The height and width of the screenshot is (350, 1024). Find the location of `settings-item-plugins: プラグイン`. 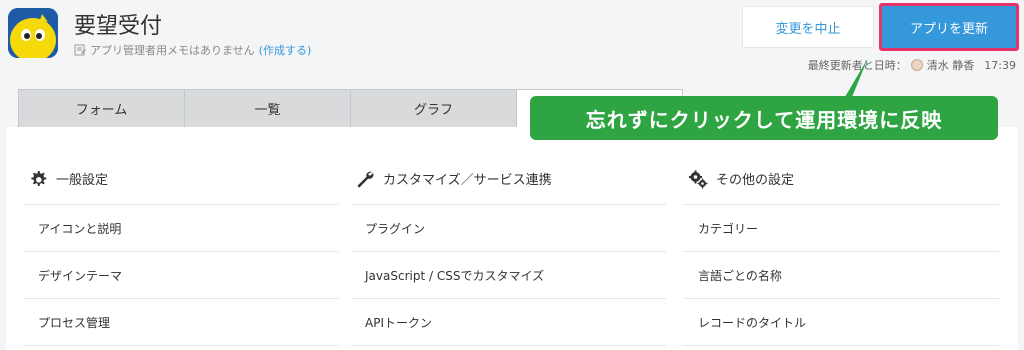

settings-item-plugins: プラグイン is located at coordinates (508, 228).